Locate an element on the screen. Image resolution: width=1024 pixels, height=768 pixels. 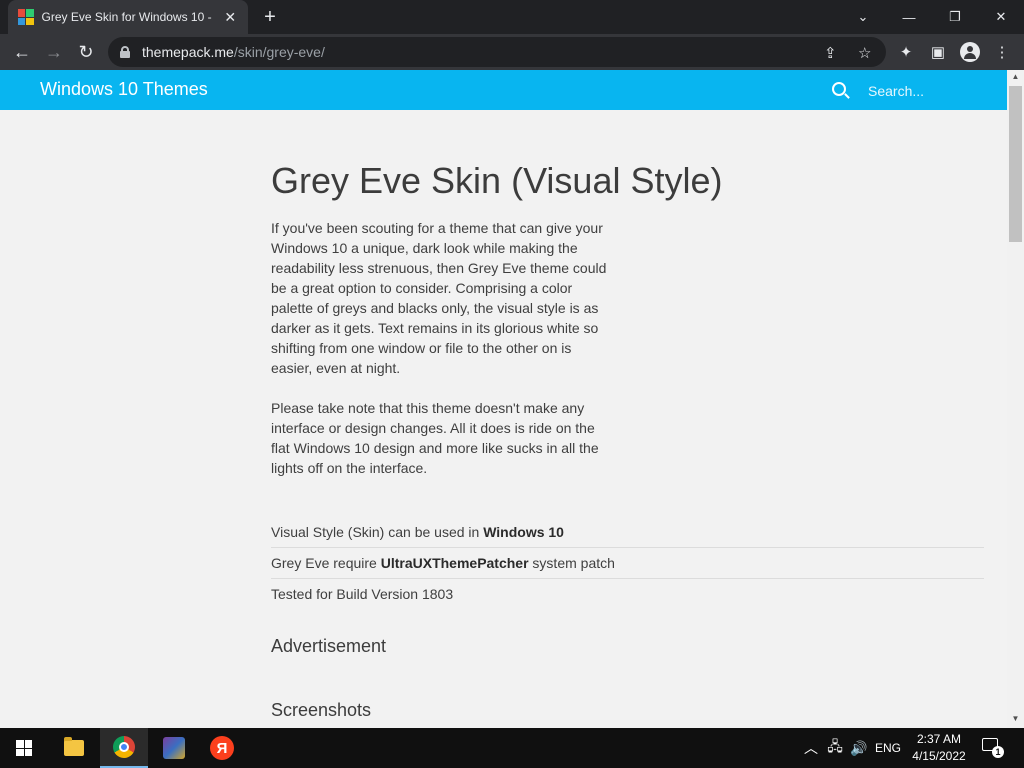
share-icon: ⇪ is located at coordinates (830, 53).